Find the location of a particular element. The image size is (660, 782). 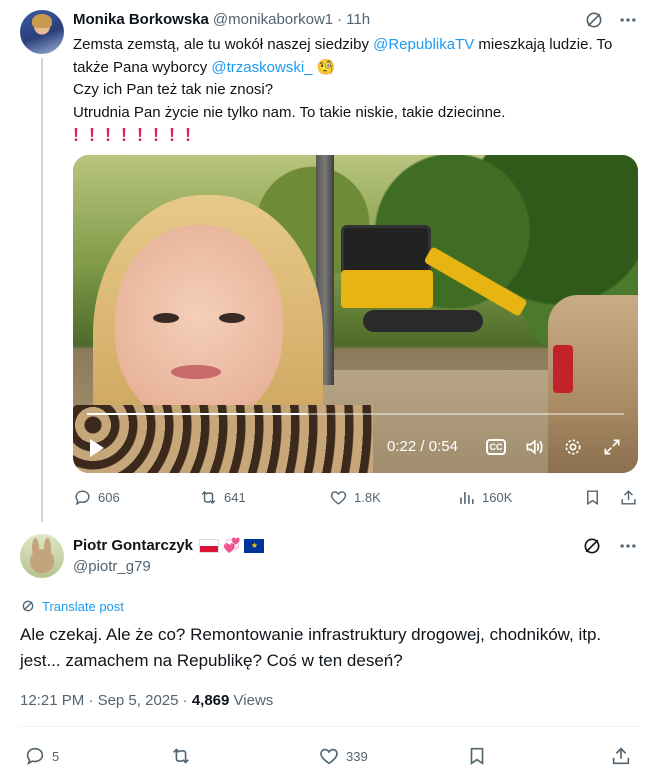

handle: @monikaborkow1 is located at coordinates (273, 19).